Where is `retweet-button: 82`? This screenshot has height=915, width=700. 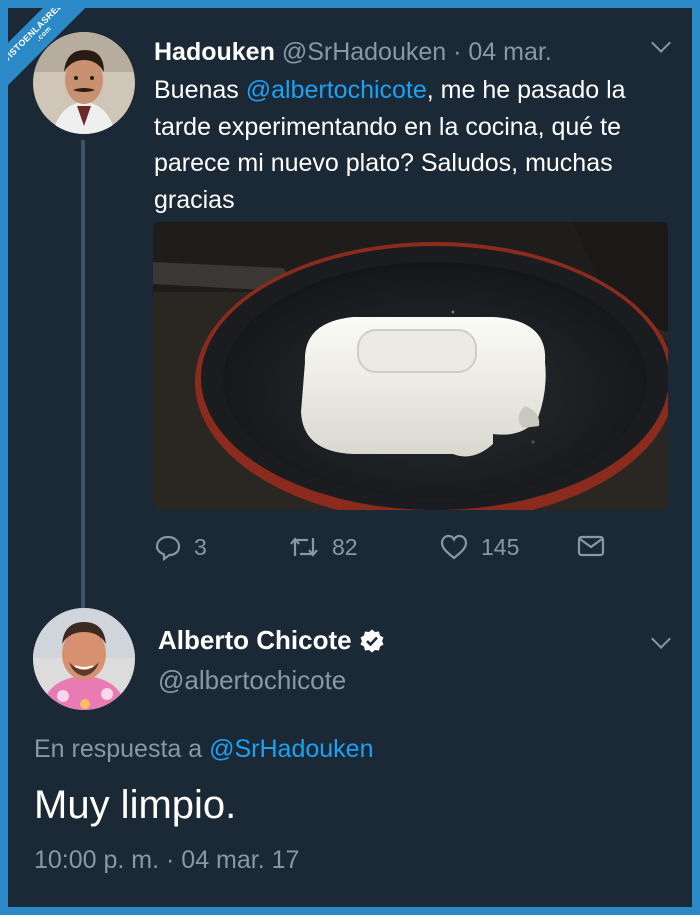
retweet-button: 82 is located at coordinates (323, 547).